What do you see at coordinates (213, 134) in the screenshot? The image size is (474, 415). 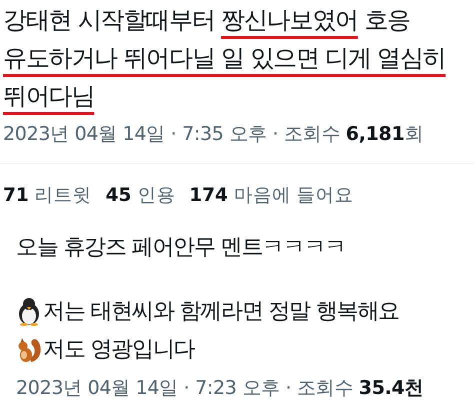 I see `tweet-timestamp: 2023년 04월 14일 · 7:35 오후 · 조회수 6,181회` at bounding box center [213, 134].